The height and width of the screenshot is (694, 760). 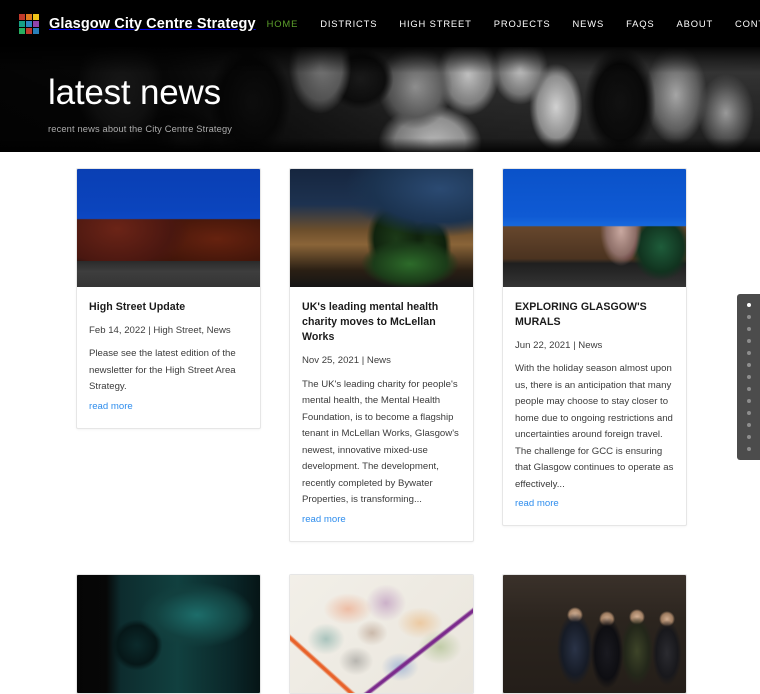 I want to click on nav-item-contact: CONTACT, so click(x=742, y=23).